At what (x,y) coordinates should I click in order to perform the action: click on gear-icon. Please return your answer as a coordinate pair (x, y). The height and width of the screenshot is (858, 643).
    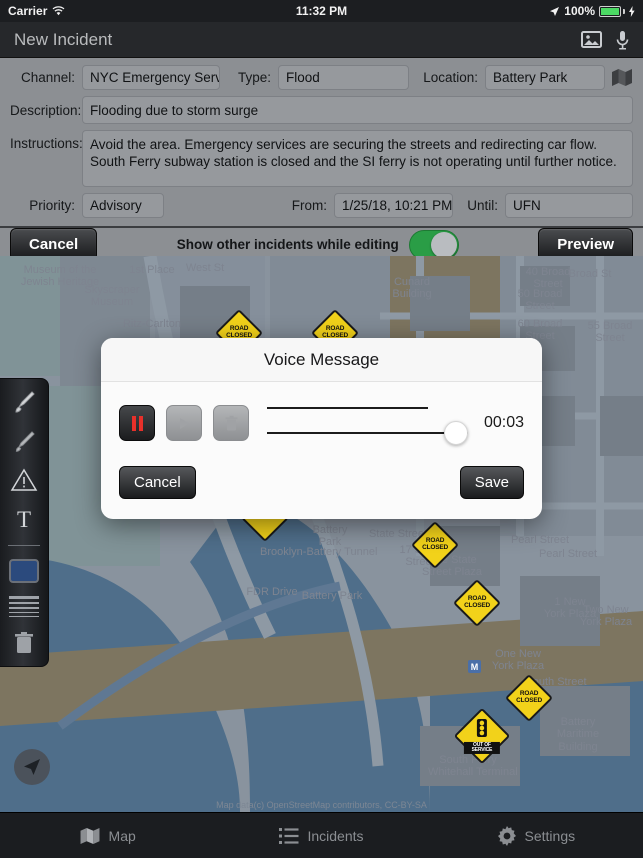
    Looking at the image, I should click on (506, 835).